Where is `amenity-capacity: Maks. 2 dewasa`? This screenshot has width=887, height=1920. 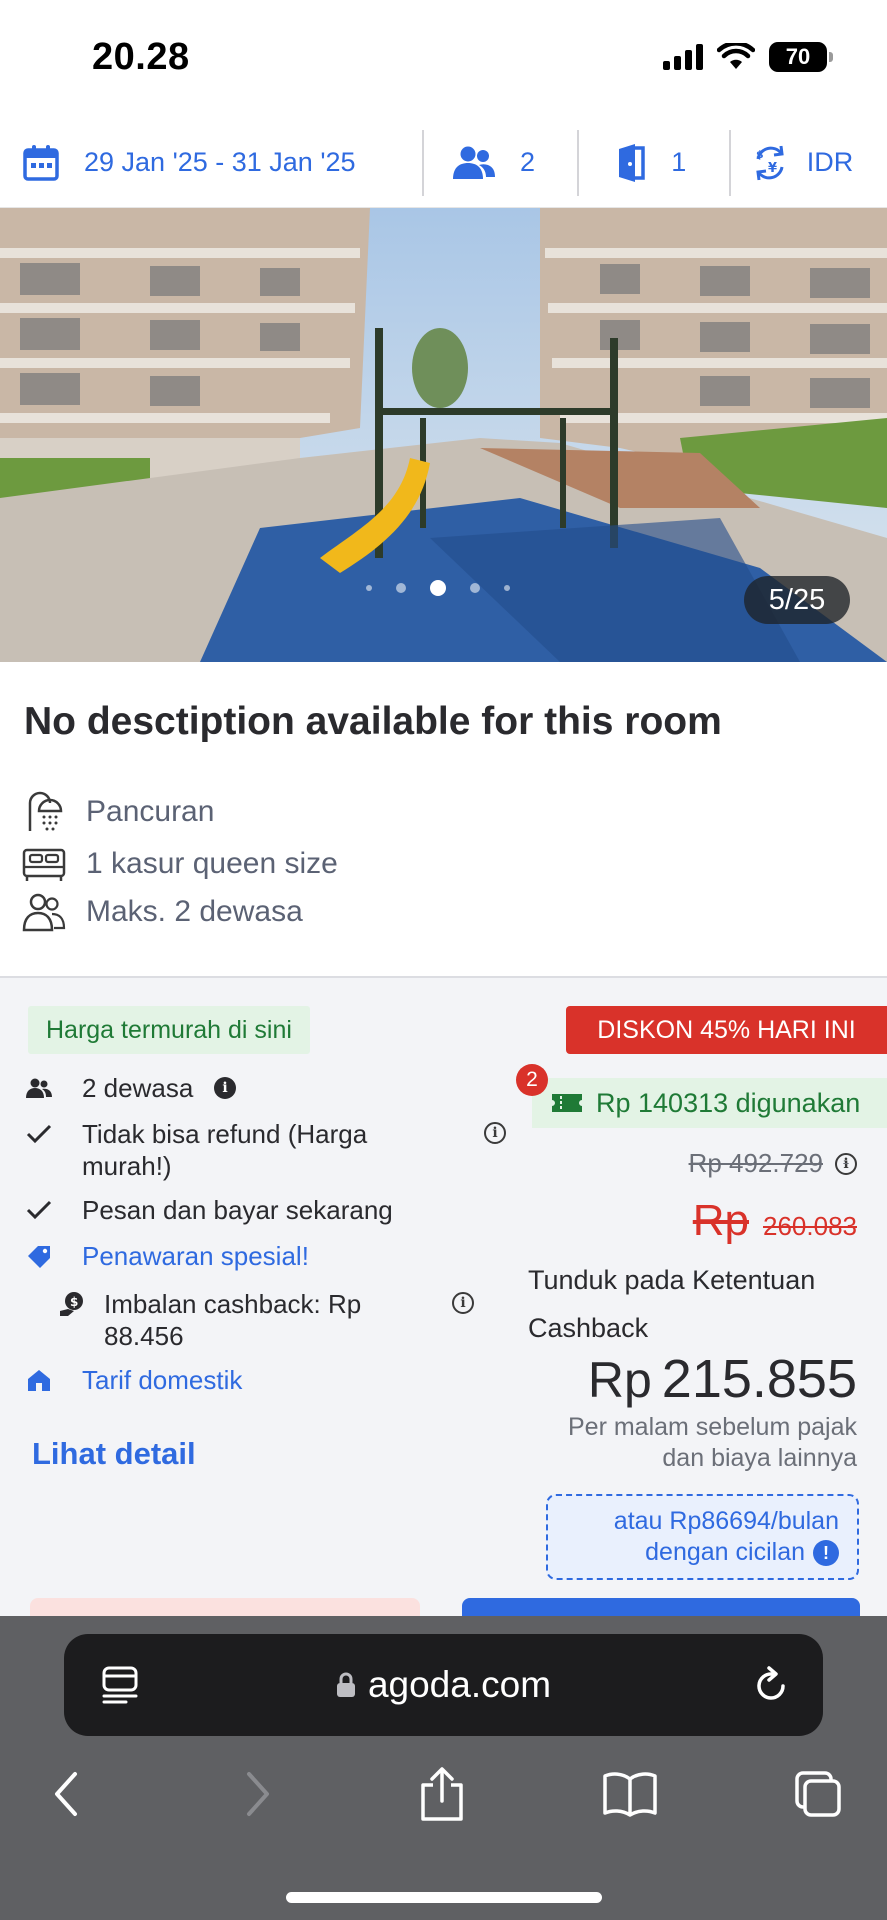 amenity-capacity: Maks. 2 dewasa is located at coordinates (162, 912).